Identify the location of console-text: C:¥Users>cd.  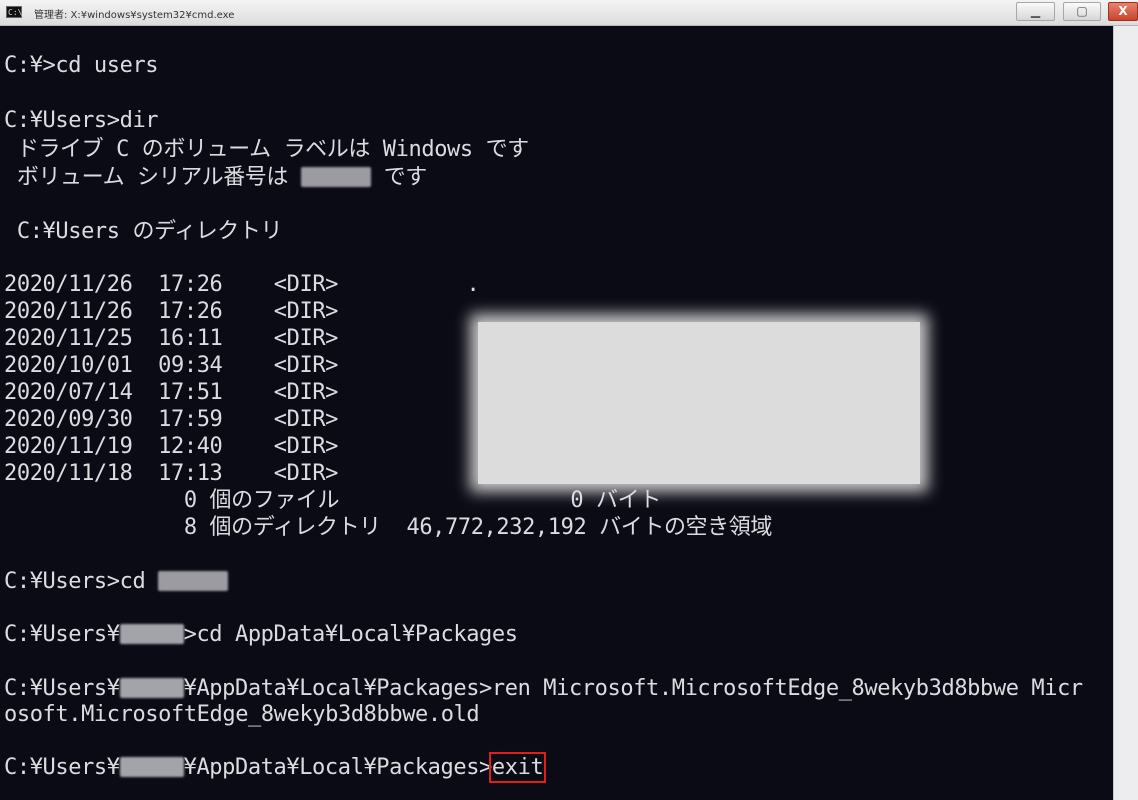
(81, 581).